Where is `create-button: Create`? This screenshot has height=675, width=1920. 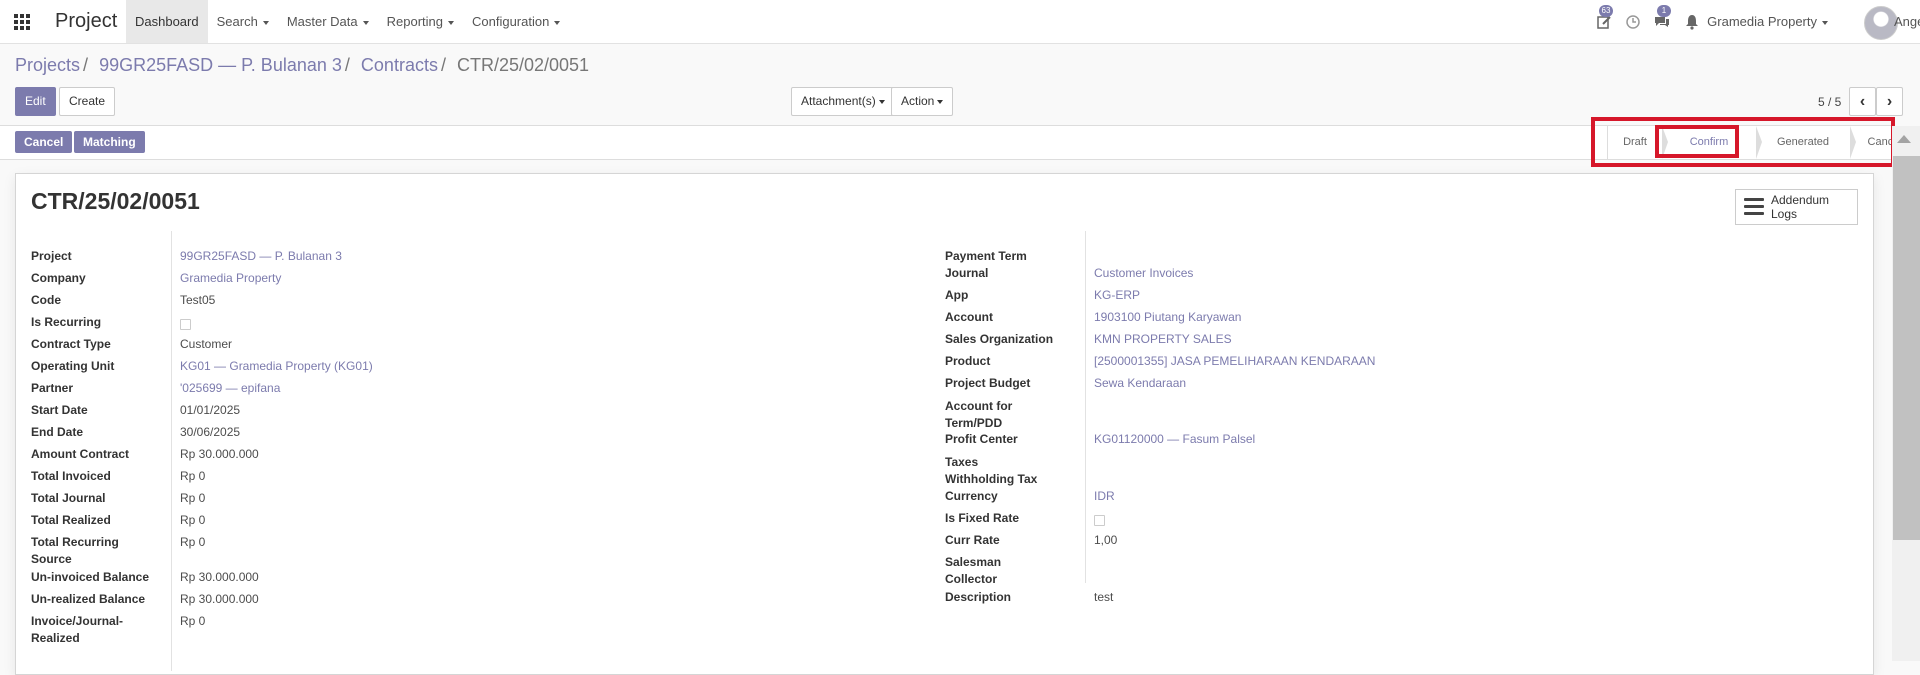 create-button: Create is located at coordinates (87, 101).